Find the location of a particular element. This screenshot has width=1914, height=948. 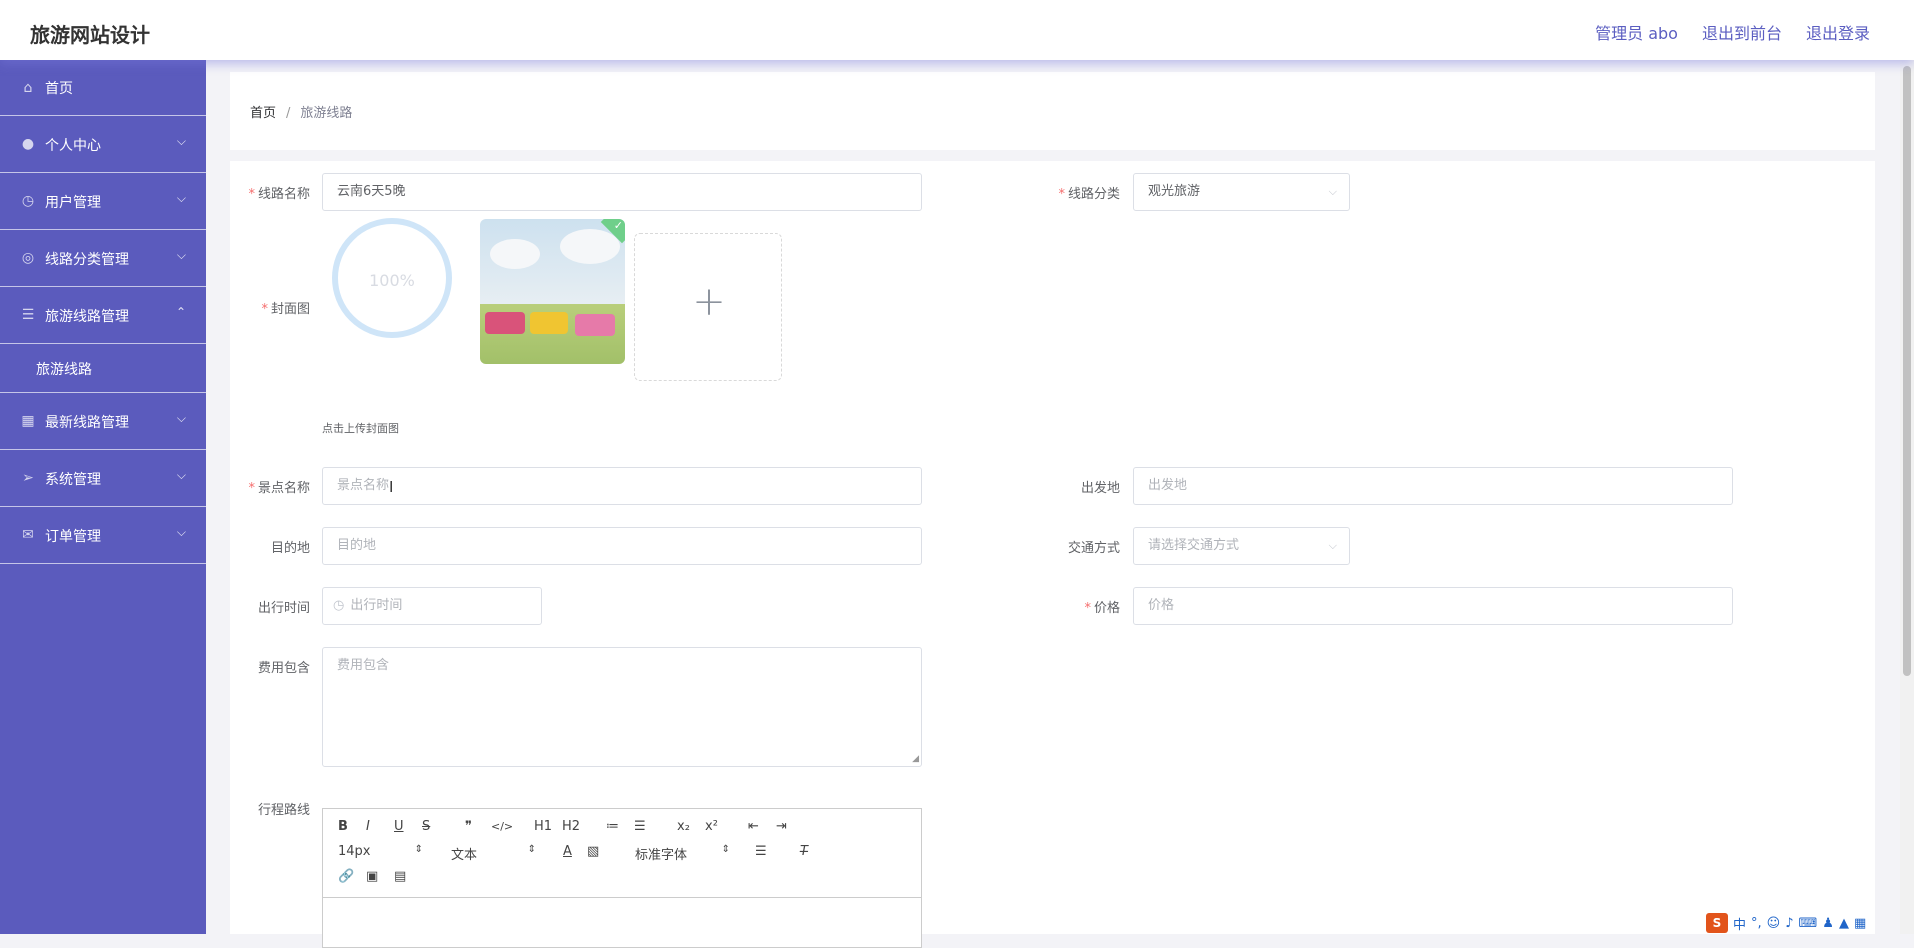

underline-button: U is located at coordinates (399, 826).